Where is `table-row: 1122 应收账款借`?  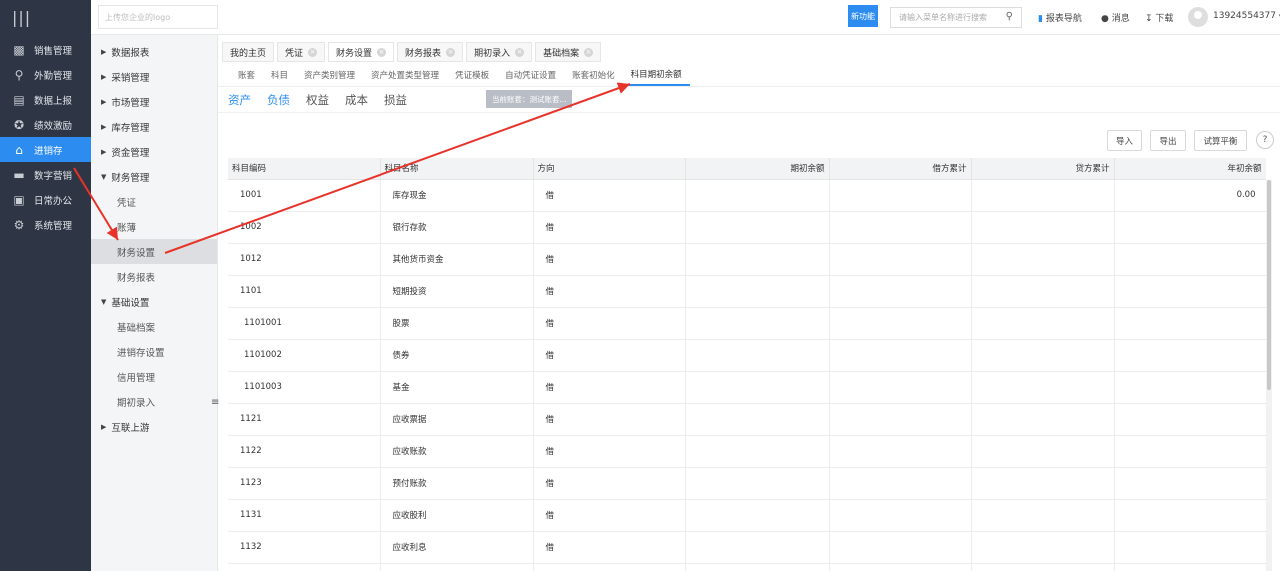 table-row: 1122 应收账款借 is located at coordinates (747, 451).